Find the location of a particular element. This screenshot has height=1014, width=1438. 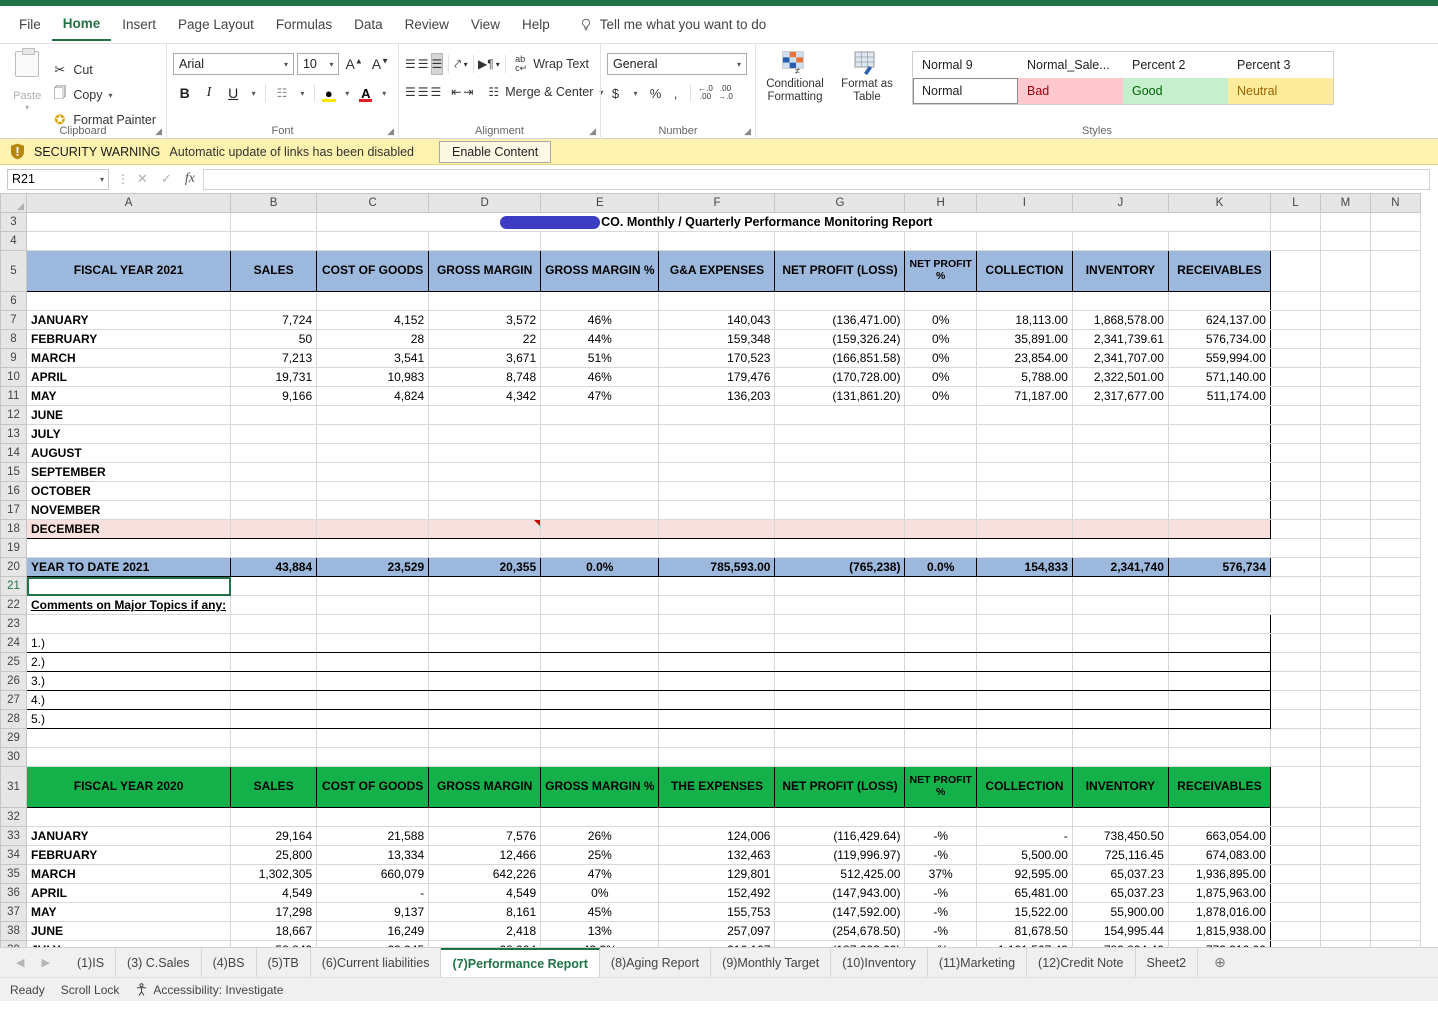

header-cell-2020-0: FISCAL YEAR 2020 is located at coordinates (128, 787).